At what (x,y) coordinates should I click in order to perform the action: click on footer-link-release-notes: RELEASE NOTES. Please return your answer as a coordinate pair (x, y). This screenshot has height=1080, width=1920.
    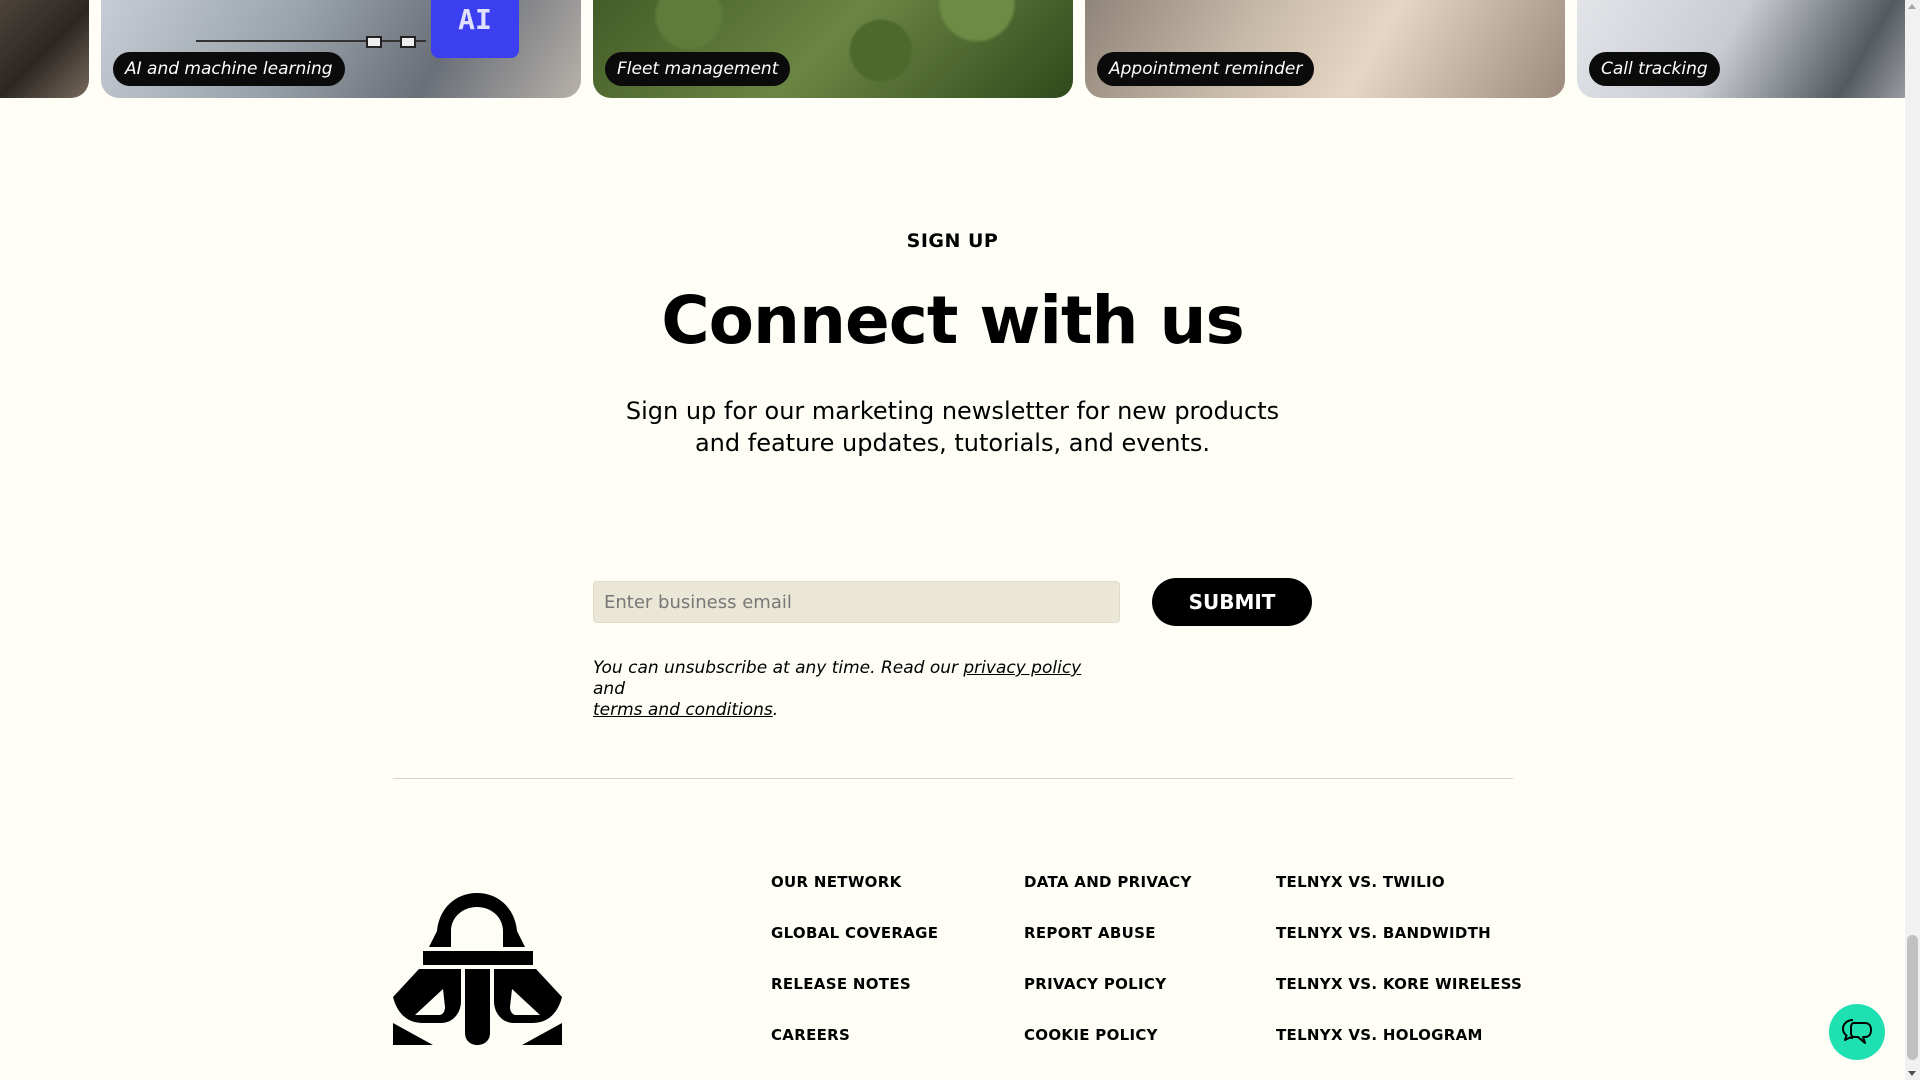
    Looking at the image, I should click on (854, 1000).